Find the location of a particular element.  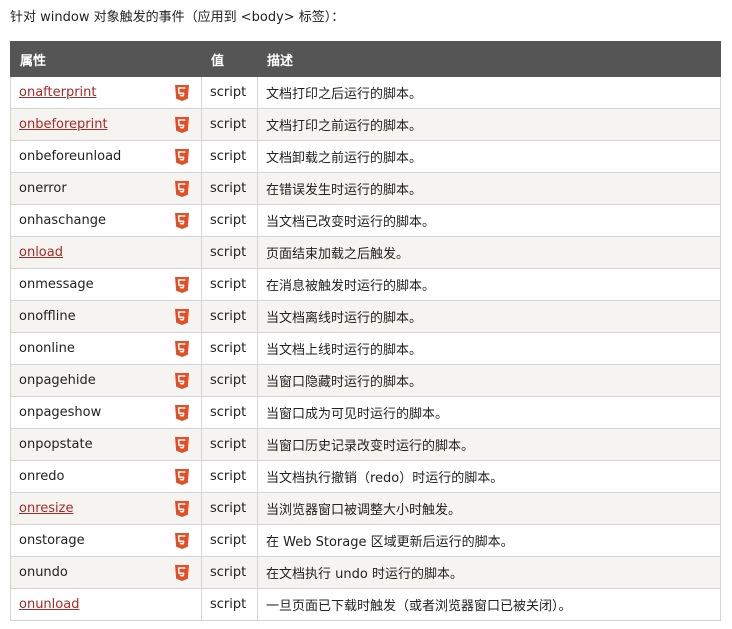

table-row: onunload script 一旦页面已下载时触发（或者浏览器窗口已被关闭）。 is located at coordinates (365, 604).